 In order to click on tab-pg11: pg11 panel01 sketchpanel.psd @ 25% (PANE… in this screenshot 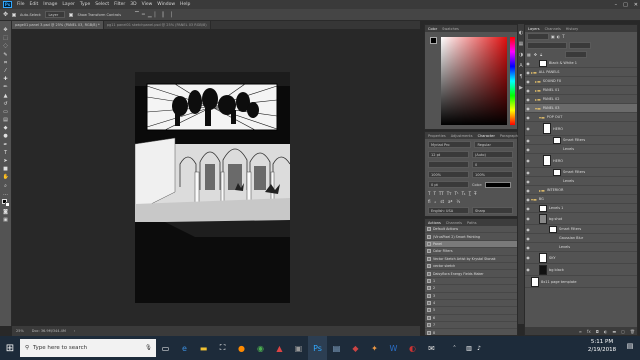, I will do `click(157, 25)`.